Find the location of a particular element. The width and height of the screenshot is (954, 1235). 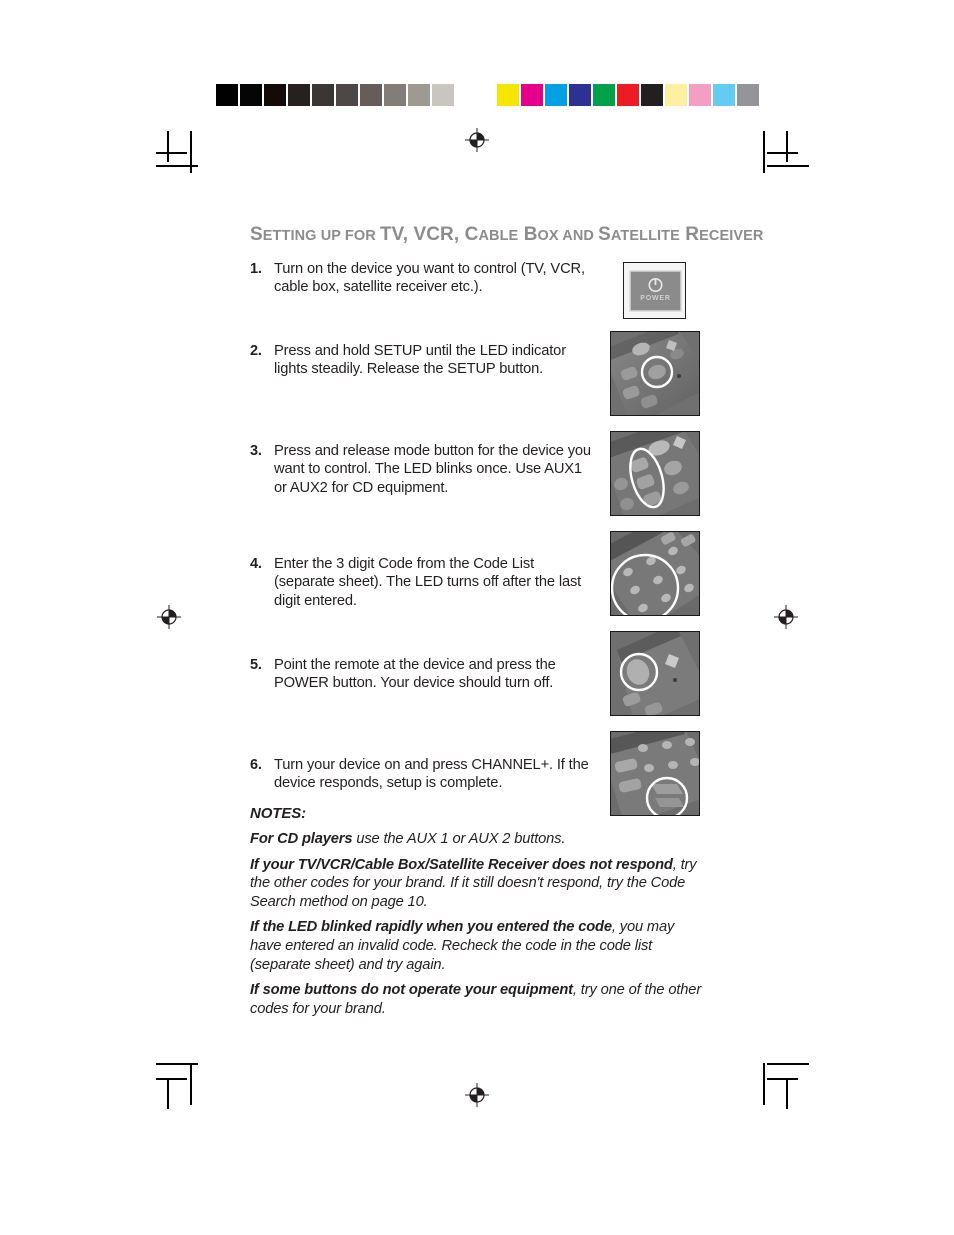

remote-keypad-photo is located at coordinates (655, 573).